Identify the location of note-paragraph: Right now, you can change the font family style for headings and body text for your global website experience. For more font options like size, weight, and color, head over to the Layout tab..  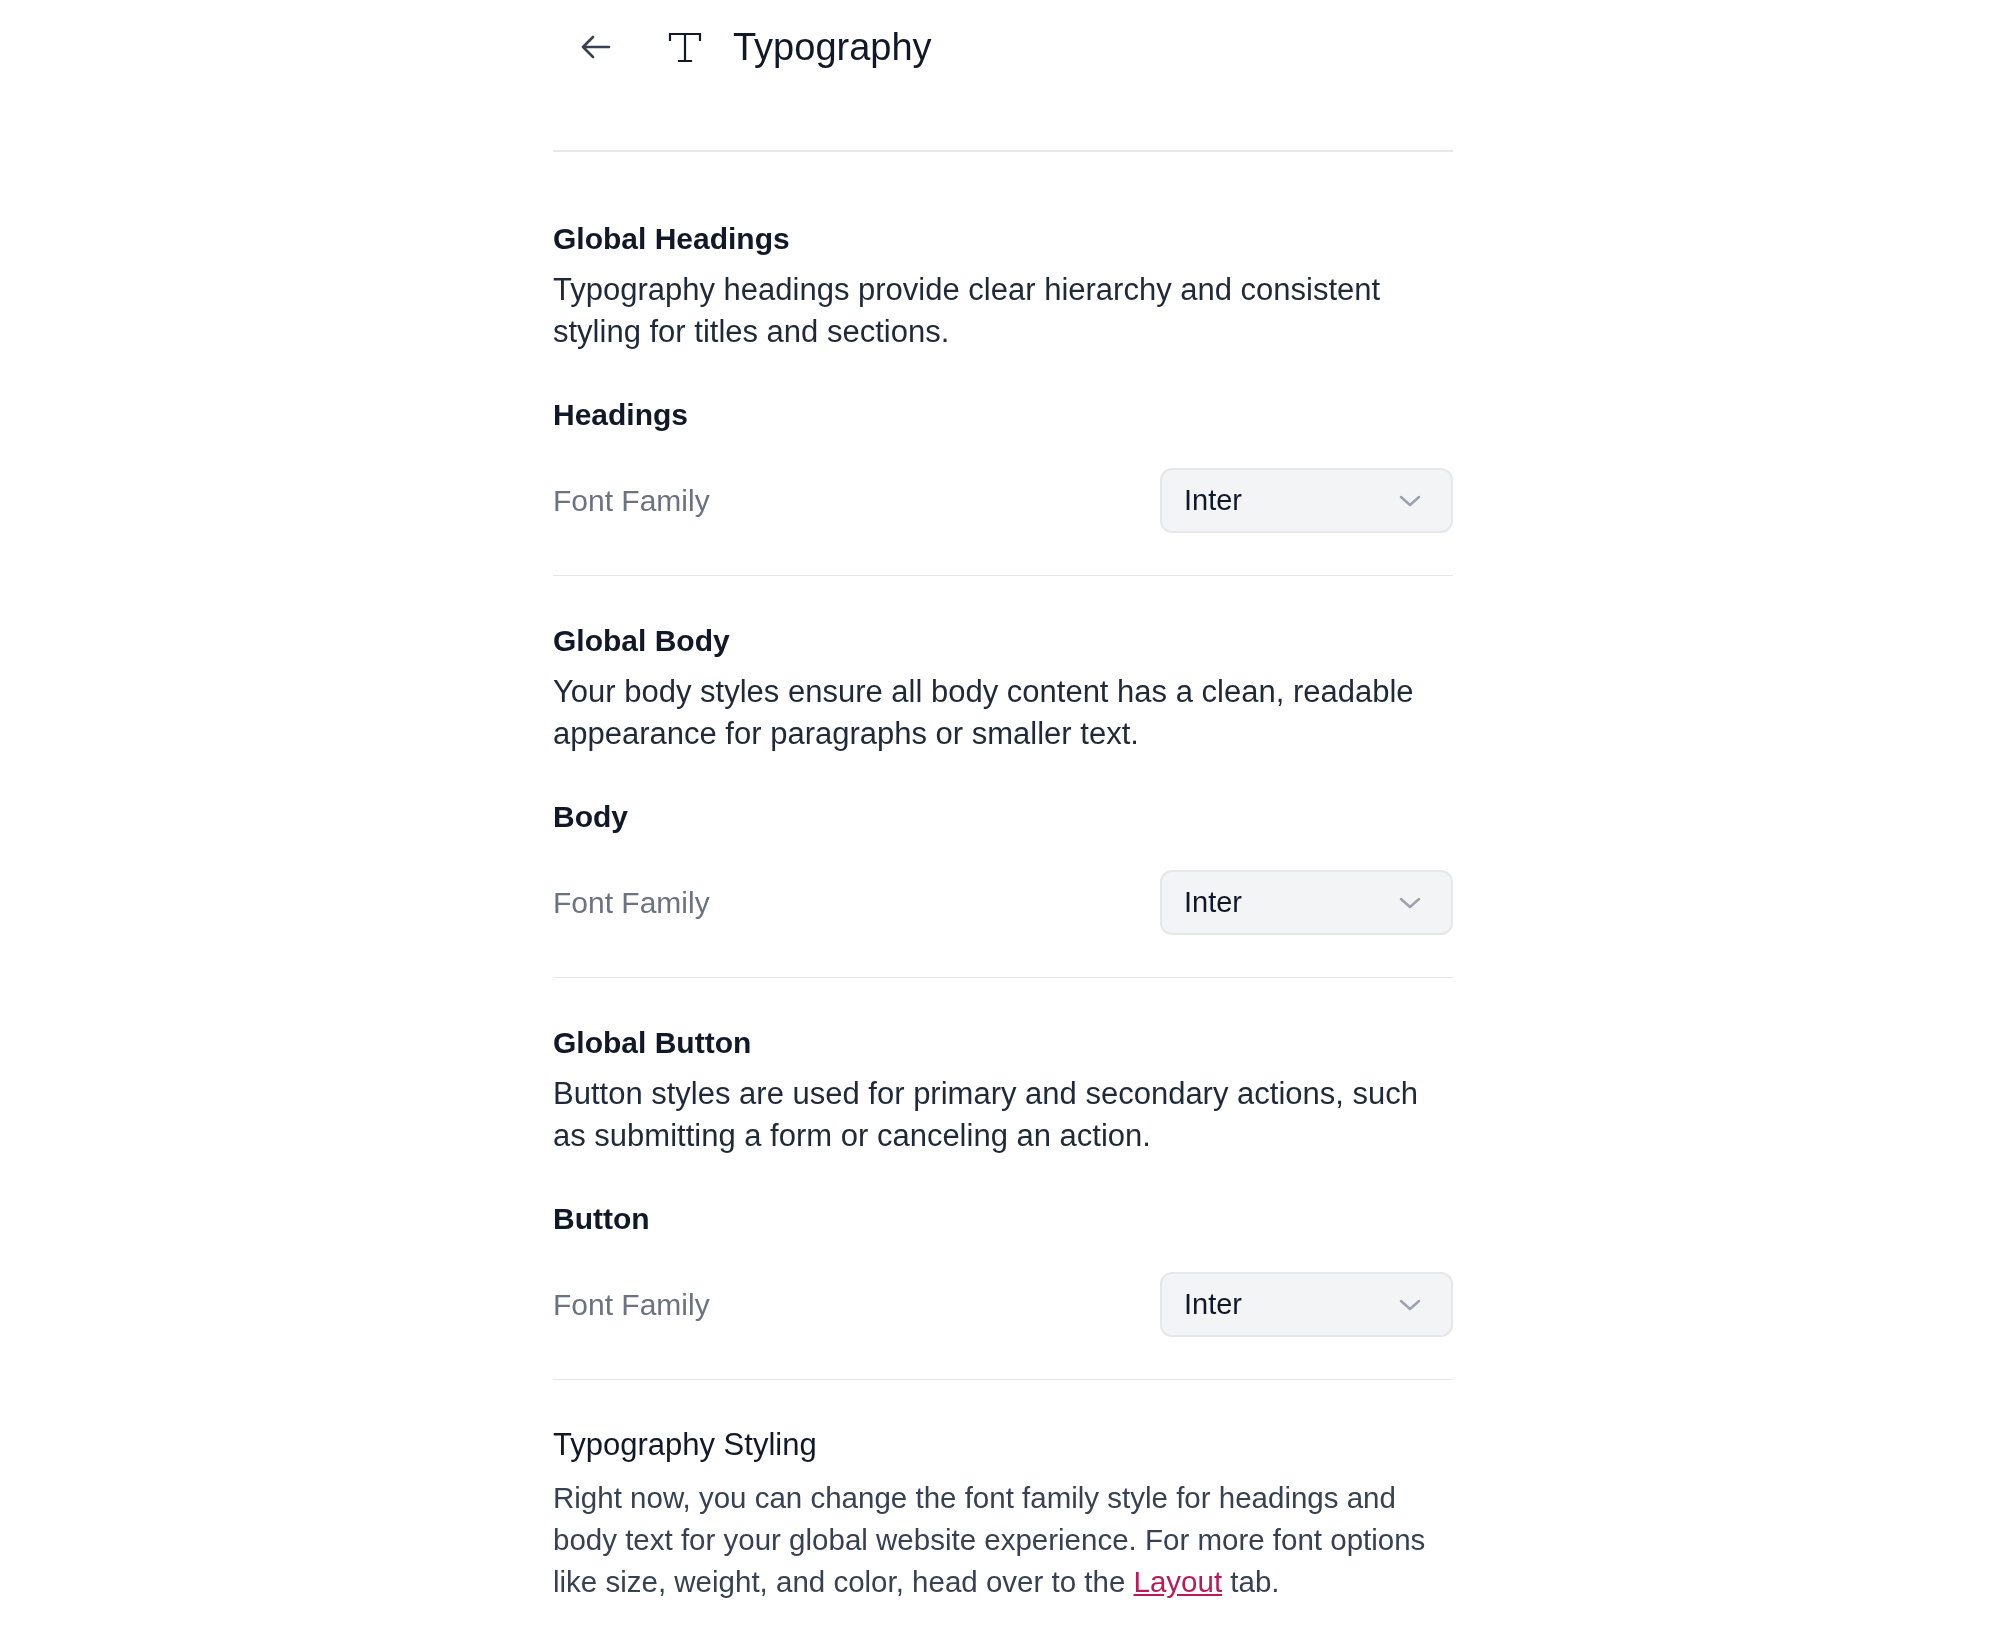
(990, 1540).